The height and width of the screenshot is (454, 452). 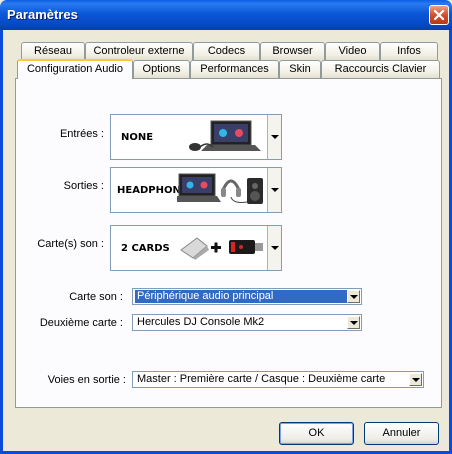 What do you see at coordinates (83, 186) in the screenshot?
I see `outputs-label: Sorties :` at bounding box center [83, 186].